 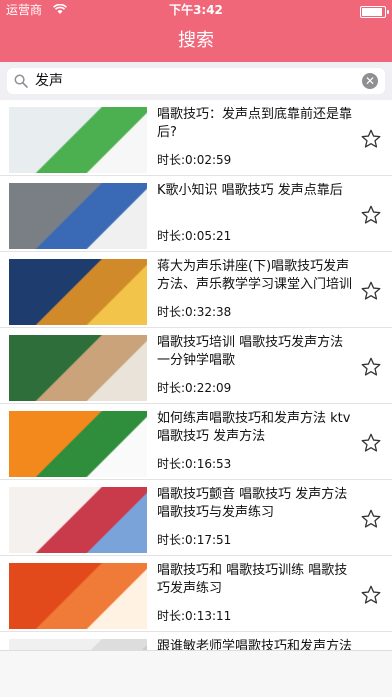 I want to click on video-title: 唱歌技巧和 唱歌技巧训练 唱歌技巧发声练习, so click(x=252, y=579).